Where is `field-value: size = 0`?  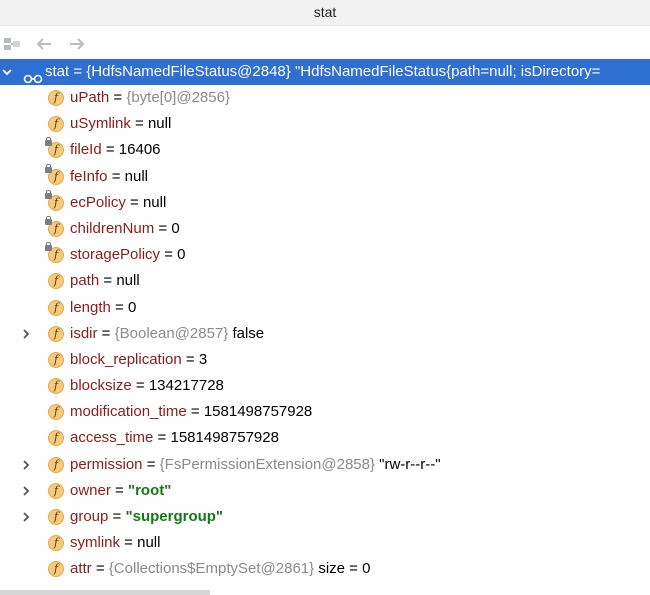
field-value: size = 0 is located at coordinates (344, 569).